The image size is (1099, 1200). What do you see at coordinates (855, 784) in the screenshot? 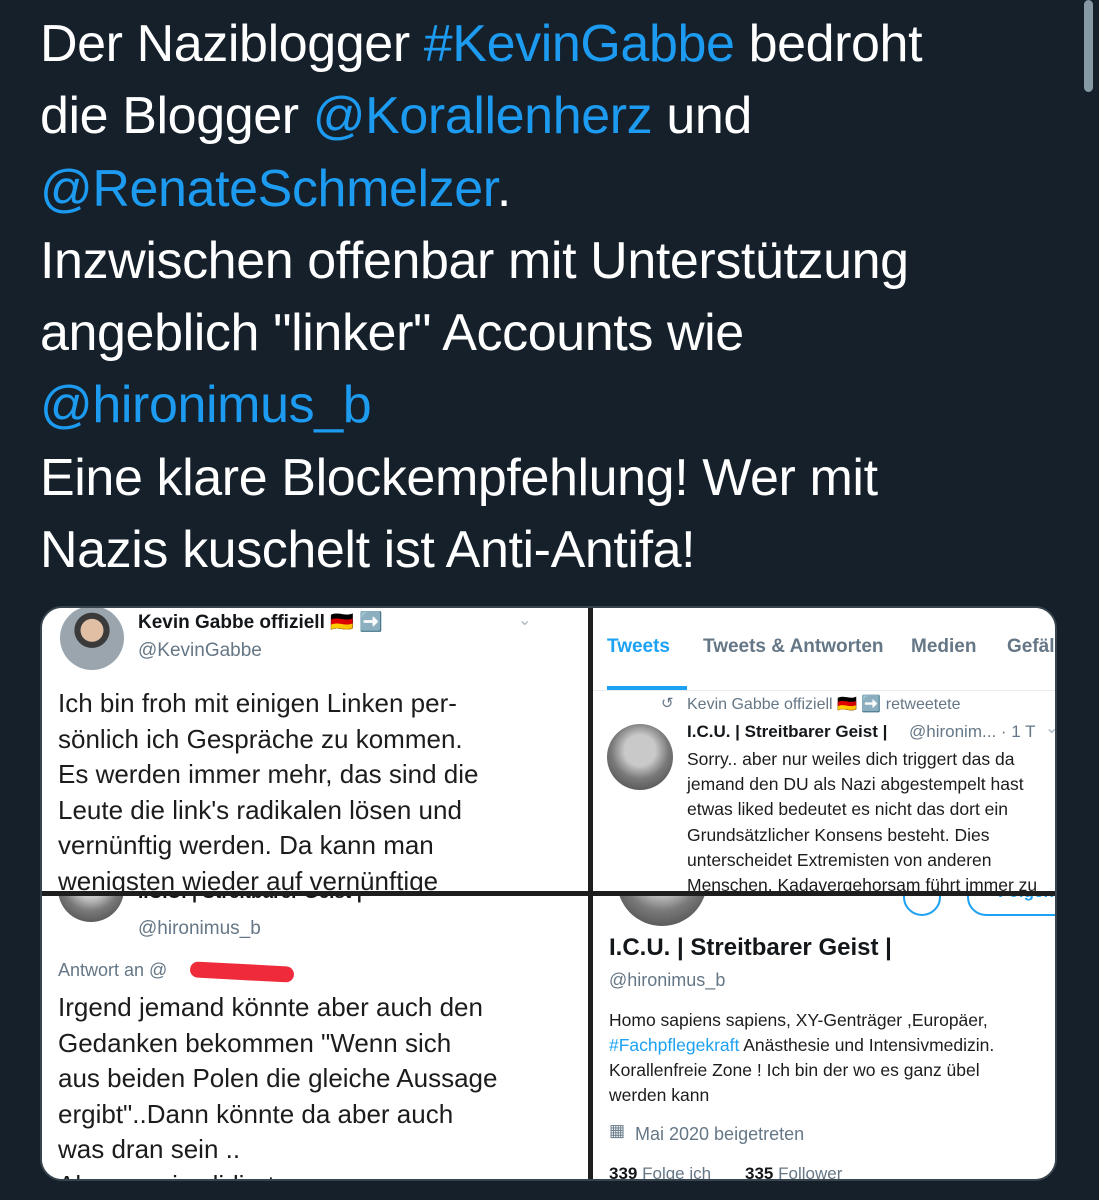
I see `text-line: jemand den DU als Nazi abgestempelt hast` at bounding box center [855, 784].